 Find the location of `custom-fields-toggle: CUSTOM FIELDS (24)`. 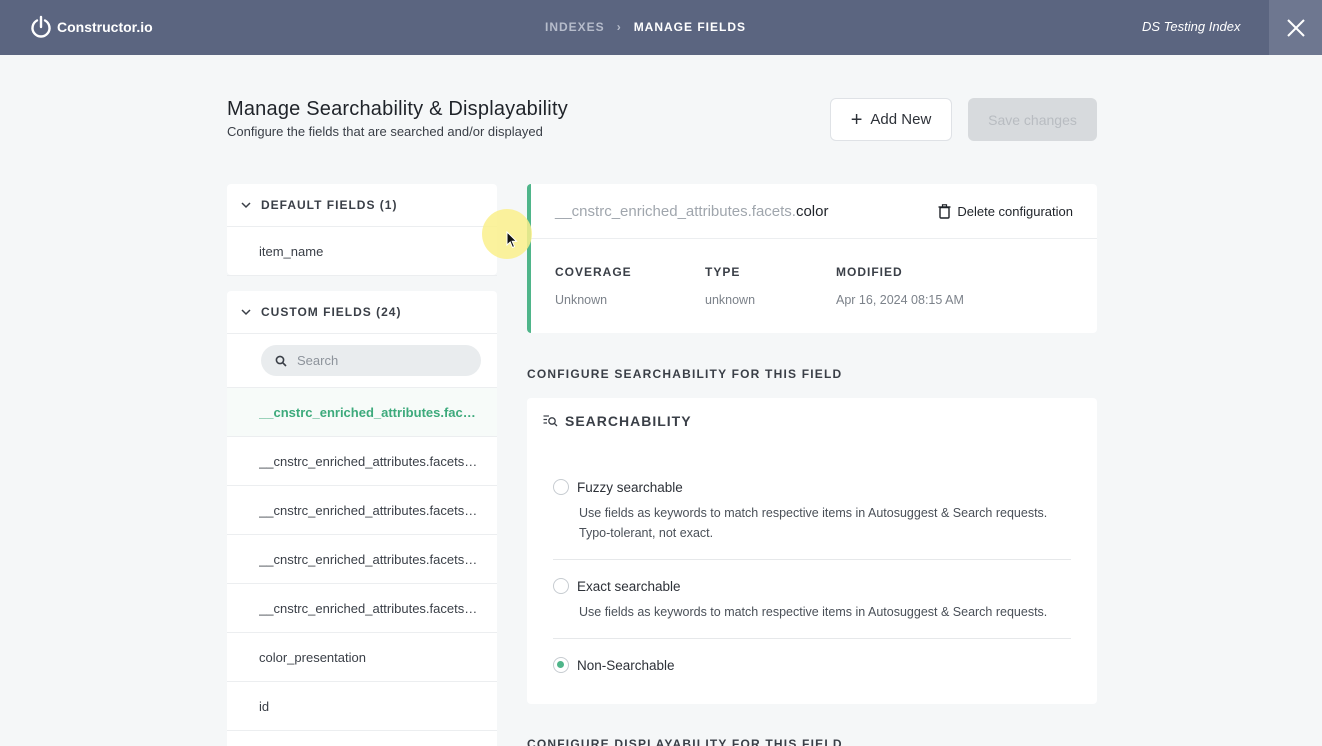

custom-fields-toggle: CUSTOM FIELDS (24) is located at coordinates (362, 312).